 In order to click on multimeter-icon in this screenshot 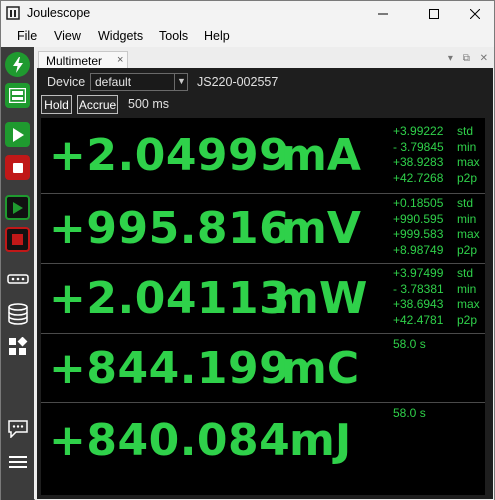, I will do `click(17, 95)`.